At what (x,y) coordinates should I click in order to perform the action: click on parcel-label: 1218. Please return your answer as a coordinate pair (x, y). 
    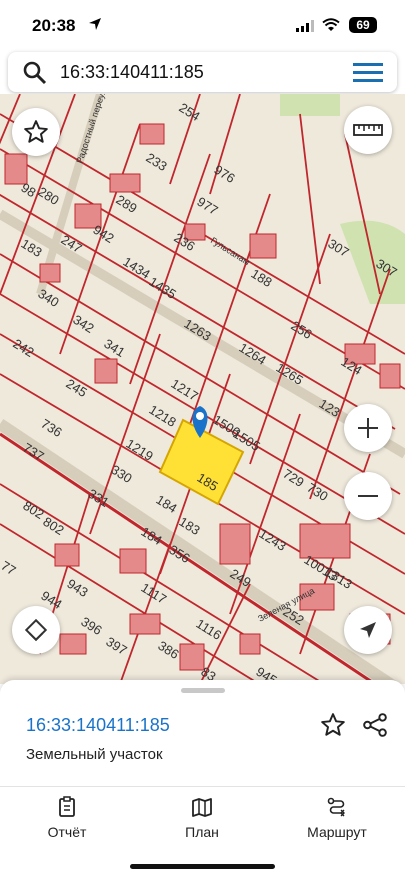
    Looking at the image, I should click on (162, 416).